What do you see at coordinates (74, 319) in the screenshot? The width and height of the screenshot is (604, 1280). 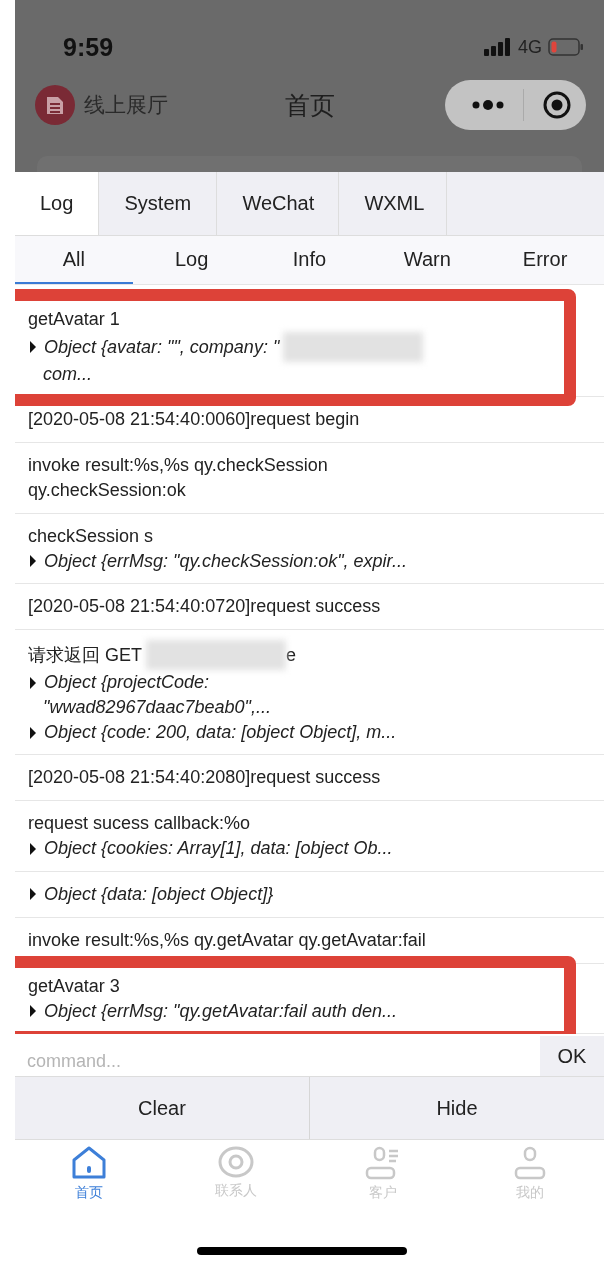 I see `log-text: getAvatar 1` at bounding box center [74, 319].